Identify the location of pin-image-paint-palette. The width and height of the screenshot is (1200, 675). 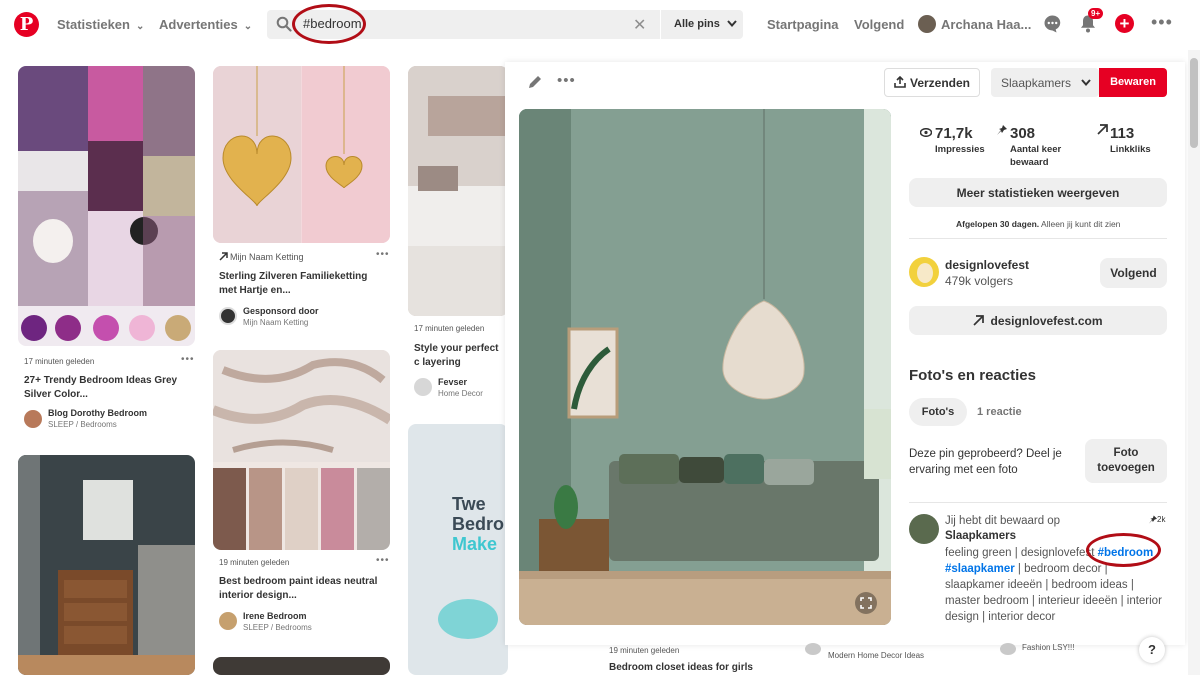
(301, 450).